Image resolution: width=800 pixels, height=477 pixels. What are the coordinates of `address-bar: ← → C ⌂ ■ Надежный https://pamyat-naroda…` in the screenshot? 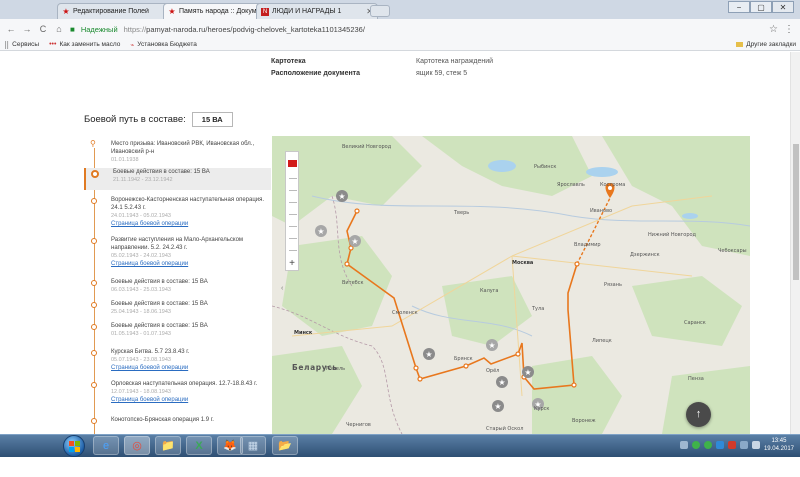 It's located at (400, 29).